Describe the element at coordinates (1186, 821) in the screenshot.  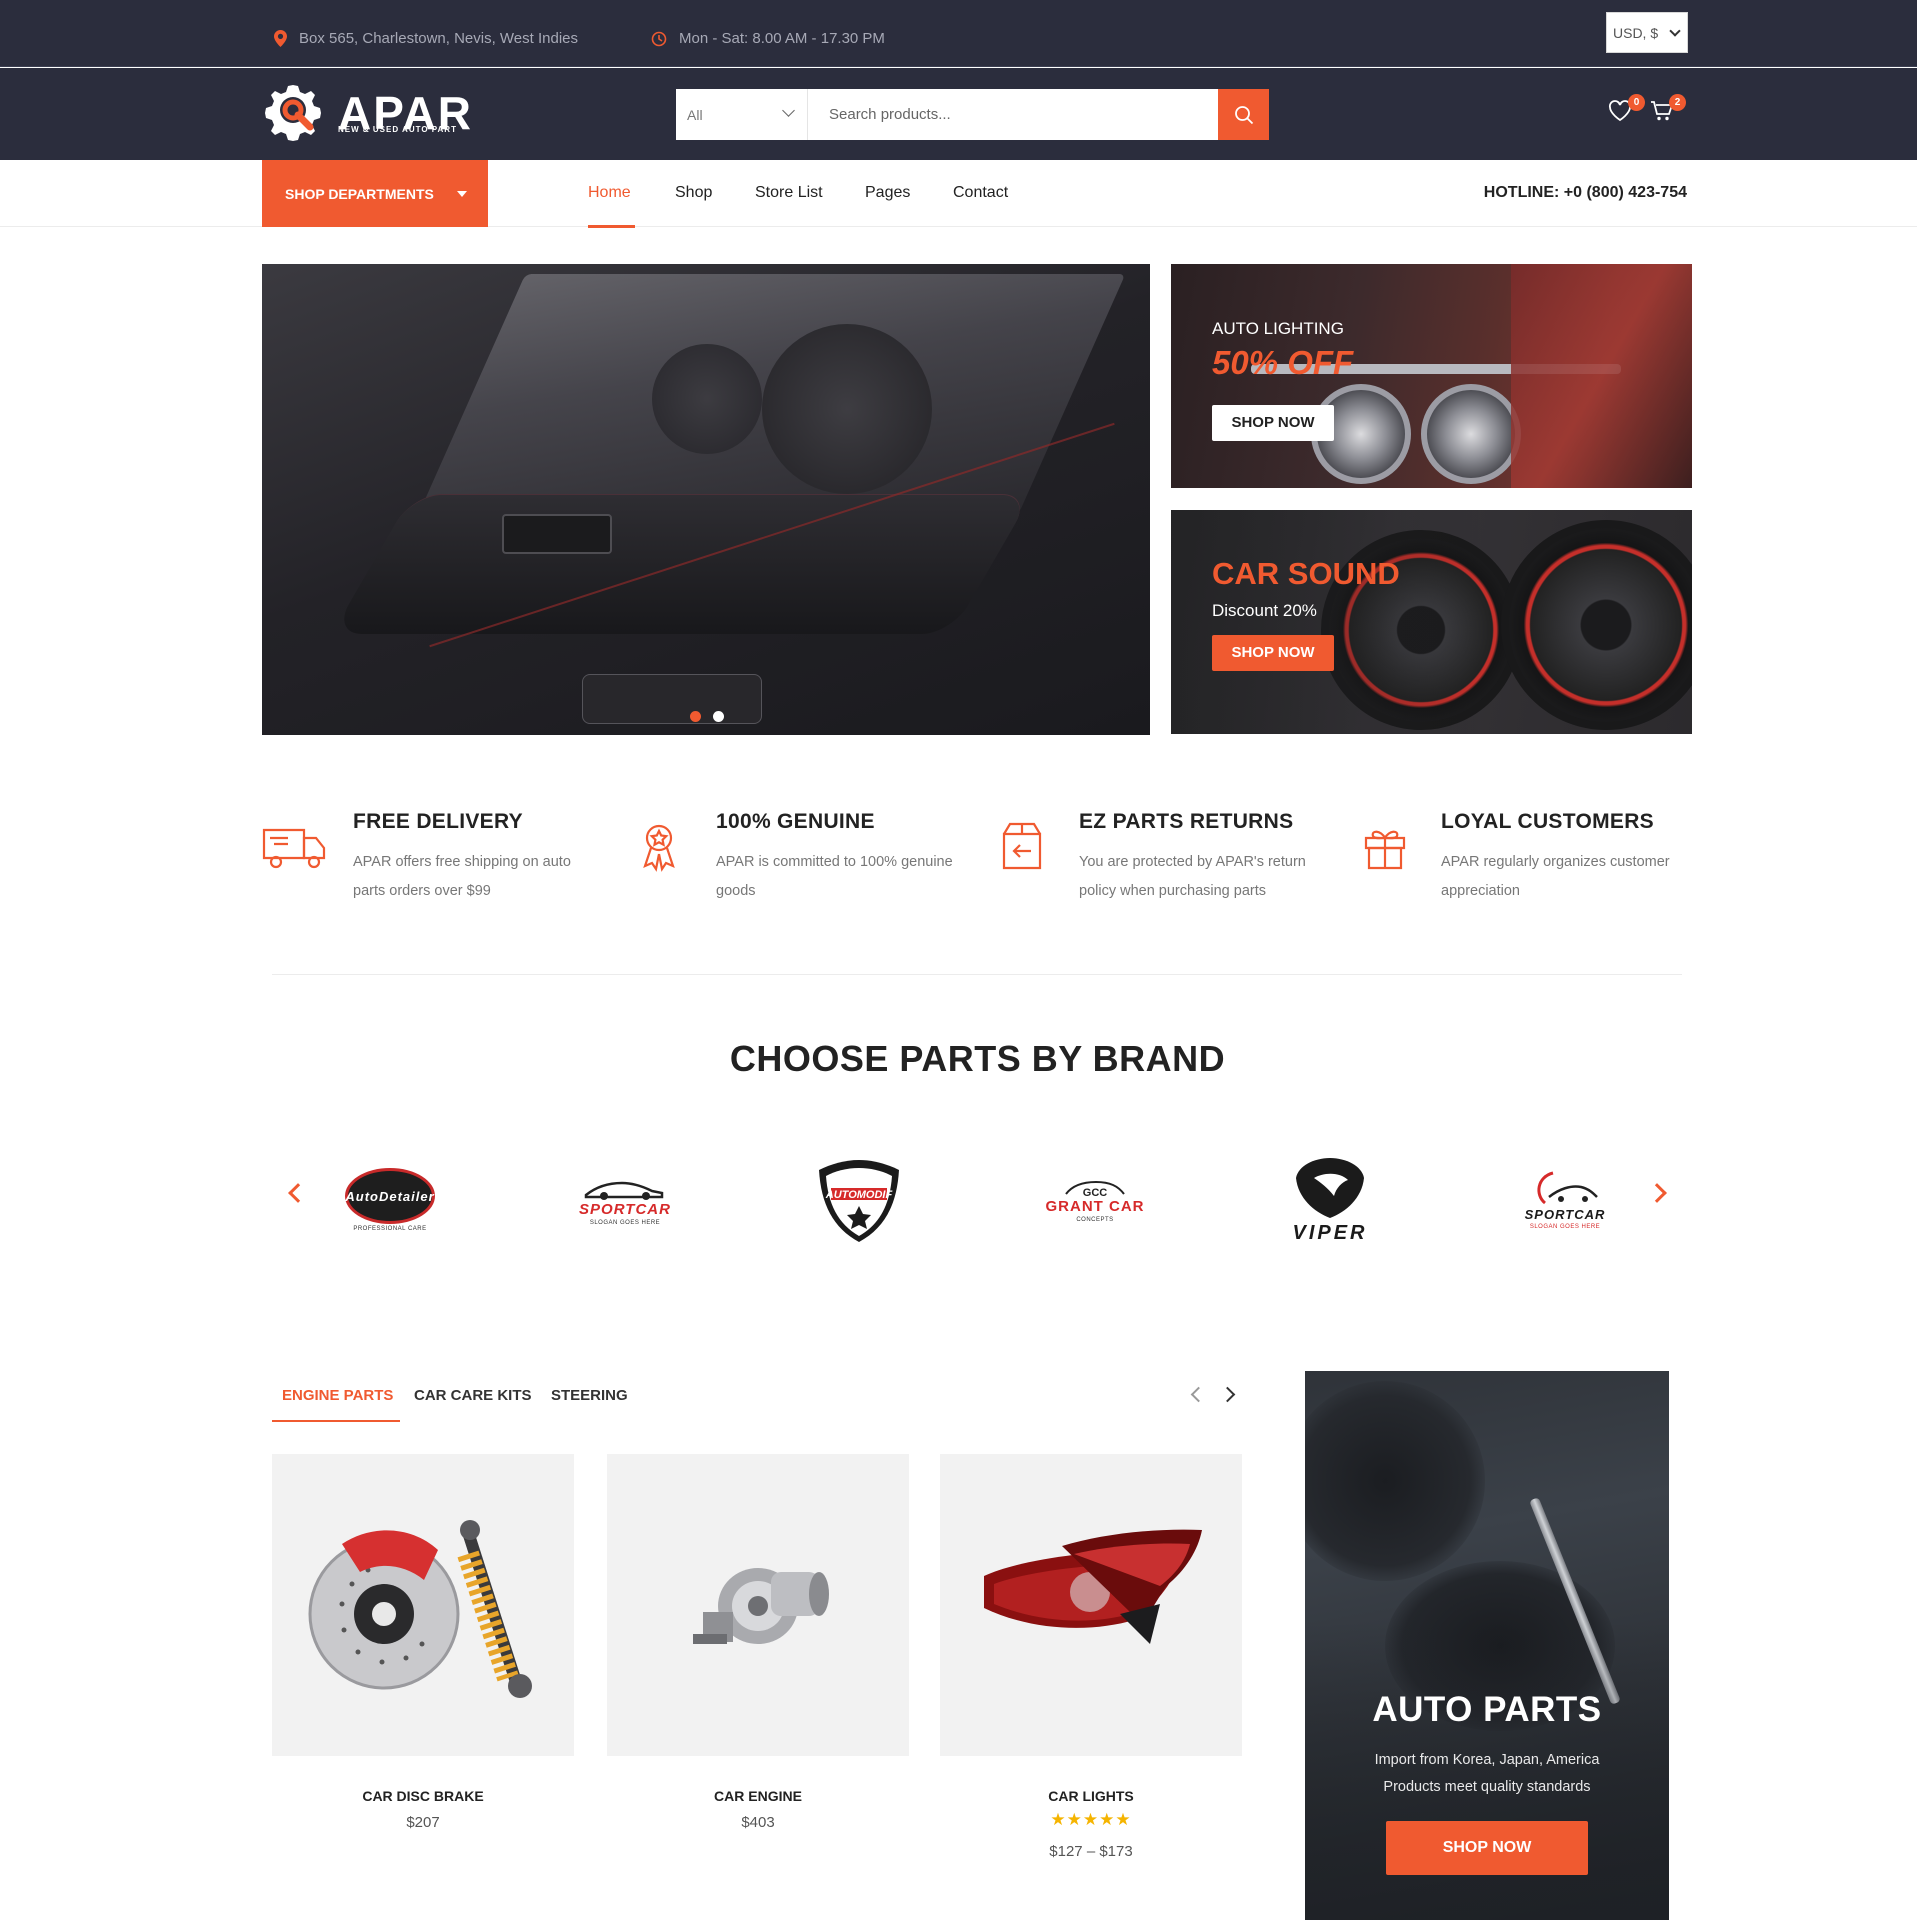
I see `feature-title-returns: EZ PARTS RETURNS` at that location.